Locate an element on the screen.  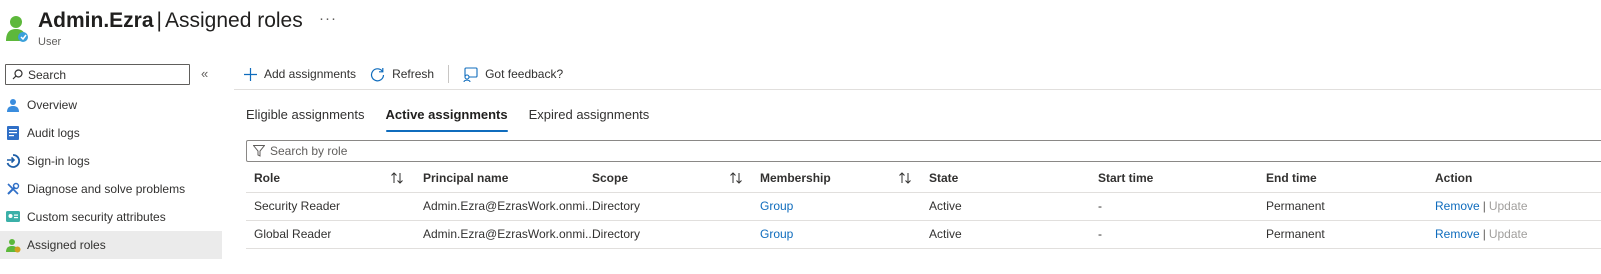
refresh-label: Refresh is located at coordinates (413, 74).